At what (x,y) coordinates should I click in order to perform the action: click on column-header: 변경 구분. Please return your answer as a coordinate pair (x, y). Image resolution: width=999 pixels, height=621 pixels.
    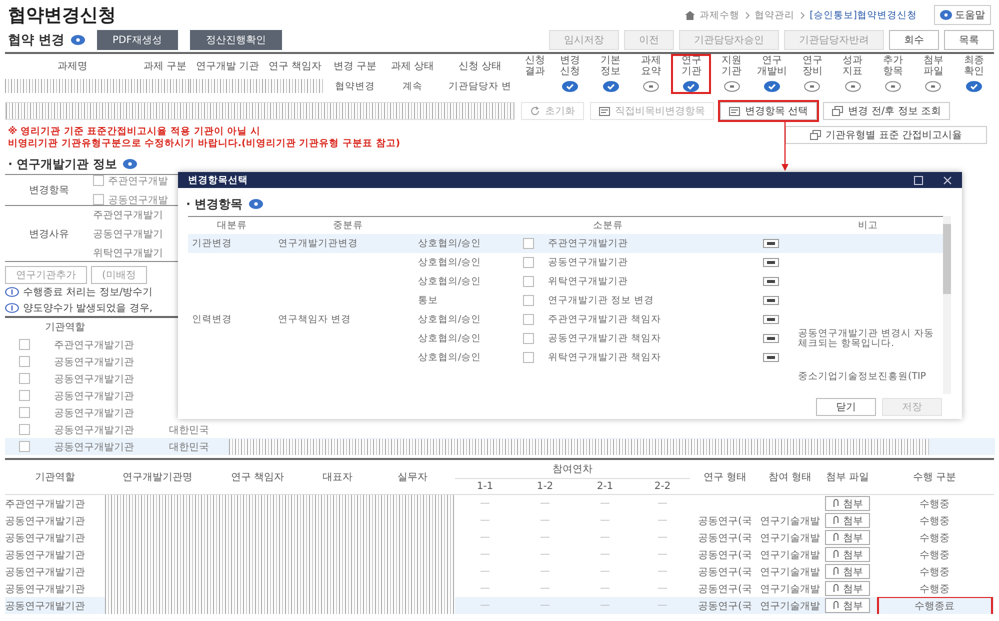
    Looking at the image, I should click on (355, 67).